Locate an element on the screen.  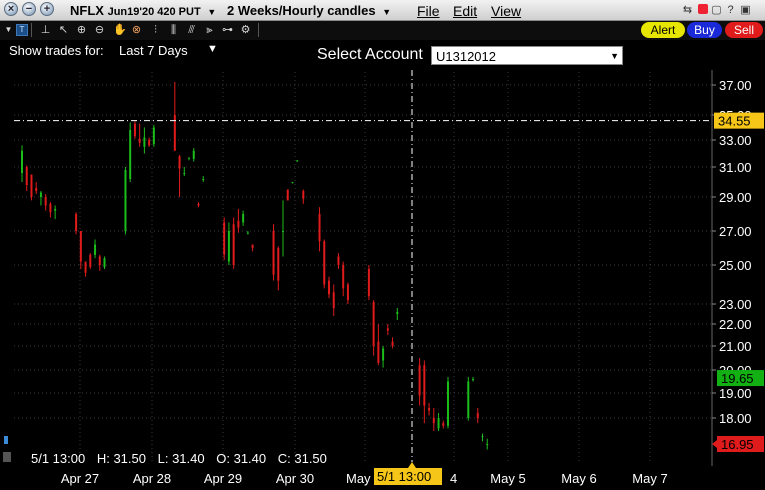
y-tick-label: 29.00 is located at coordinates (735, 197).